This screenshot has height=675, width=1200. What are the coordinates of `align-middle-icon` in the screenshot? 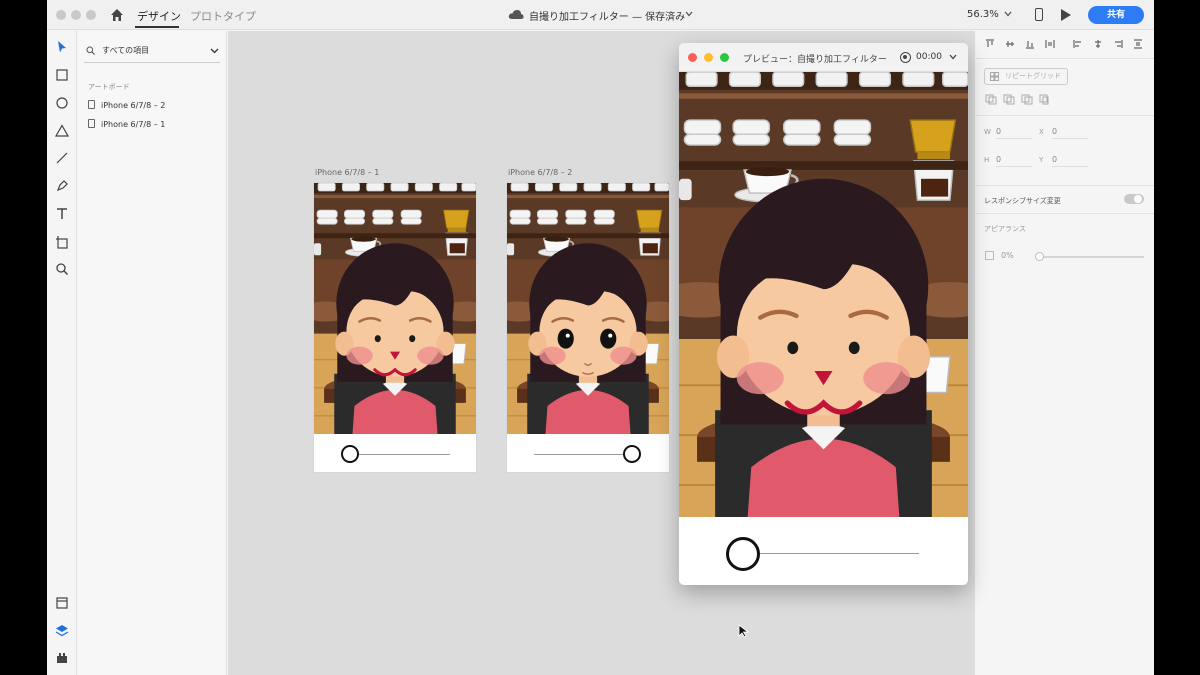 It's located at (1010, 44).